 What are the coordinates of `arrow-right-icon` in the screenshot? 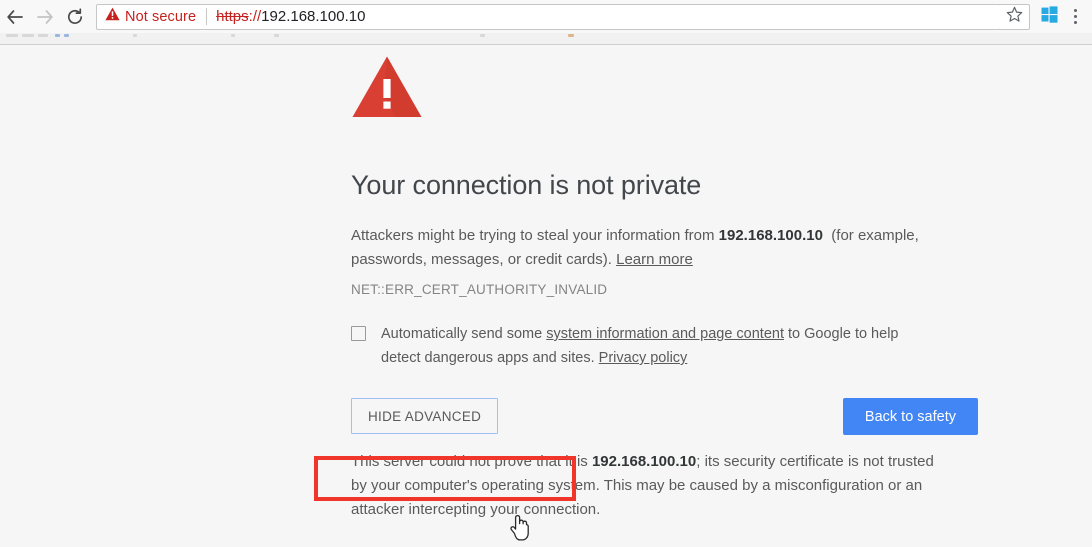 It's located at (45, 17).